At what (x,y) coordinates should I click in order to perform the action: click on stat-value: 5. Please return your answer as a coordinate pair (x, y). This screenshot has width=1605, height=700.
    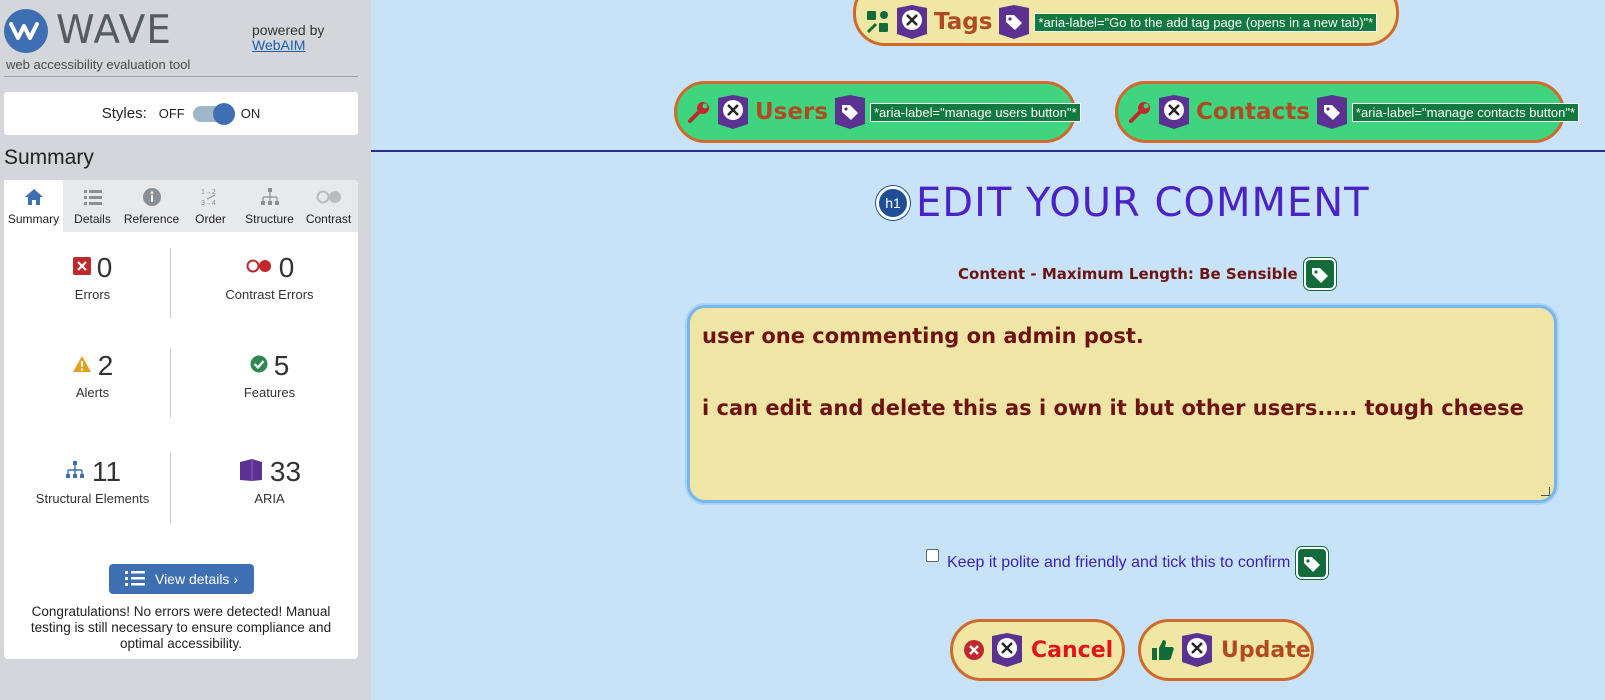
    Looking at the image, I should click on (281, 365).